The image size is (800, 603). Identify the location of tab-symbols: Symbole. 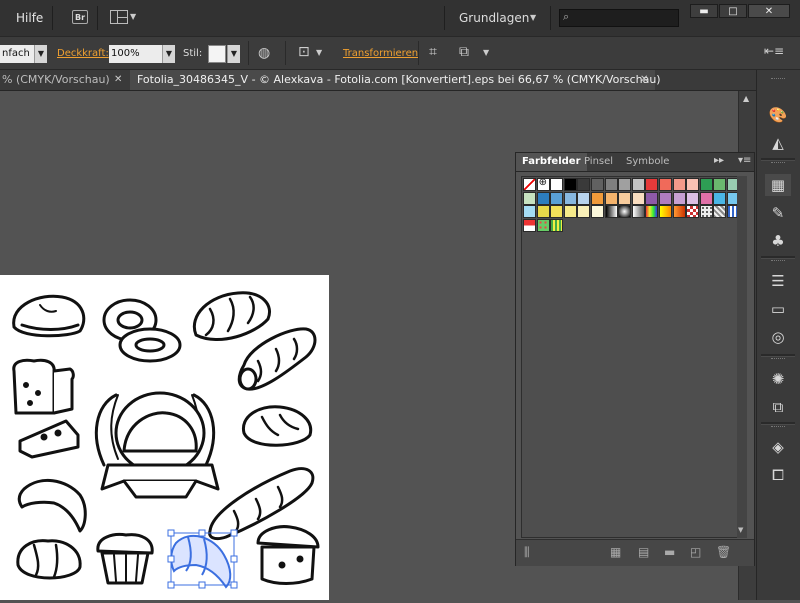
(647, 162).